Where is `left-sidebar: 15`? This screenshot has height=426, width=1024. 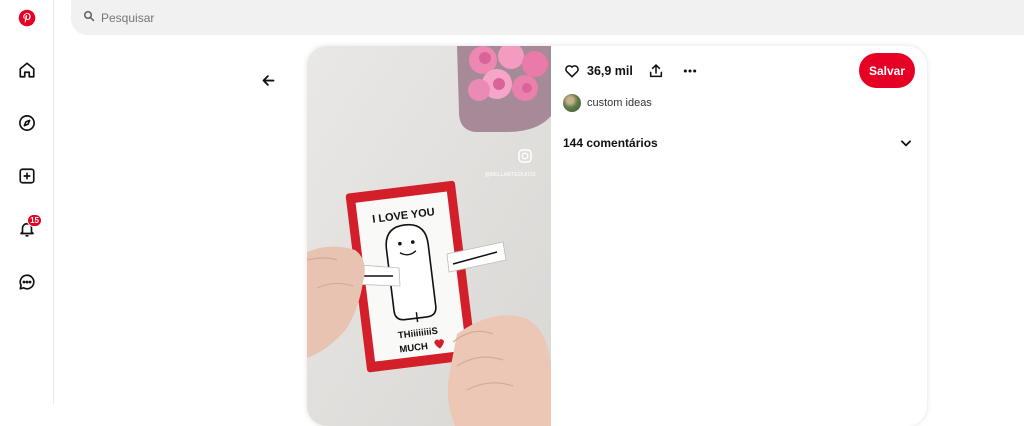
left-sidebar: 15 is located at coordinates (27, 202).